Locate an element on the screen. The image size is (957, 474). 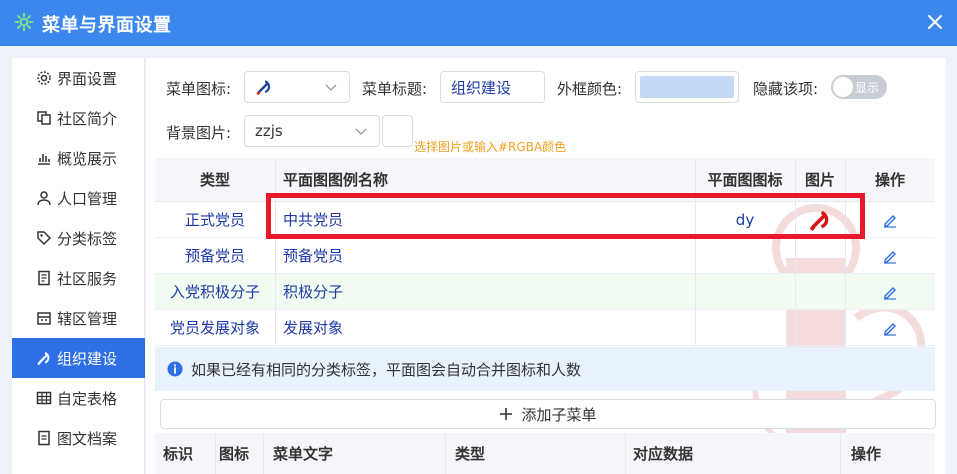
close-icon is located at coordinates (935, 22).